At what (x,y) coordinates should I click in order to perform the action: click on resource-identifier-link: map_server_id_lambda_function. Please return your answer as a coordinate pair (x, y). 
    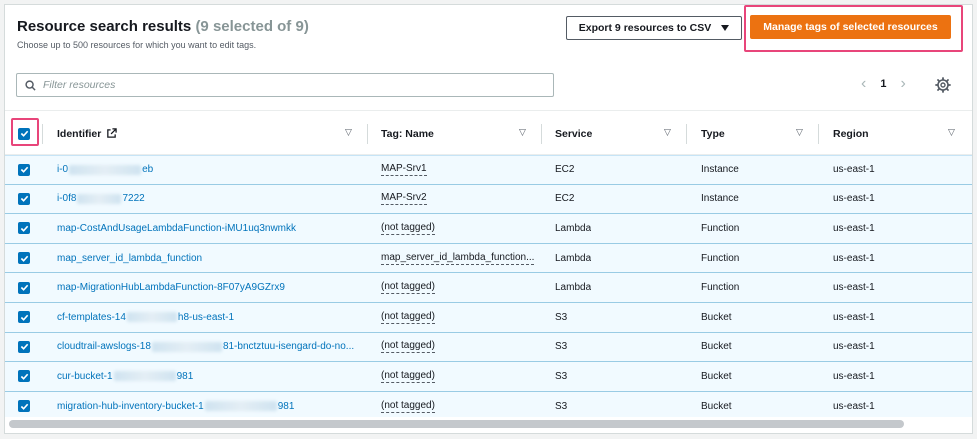
    Looking at the image, I should click on (129, 258).